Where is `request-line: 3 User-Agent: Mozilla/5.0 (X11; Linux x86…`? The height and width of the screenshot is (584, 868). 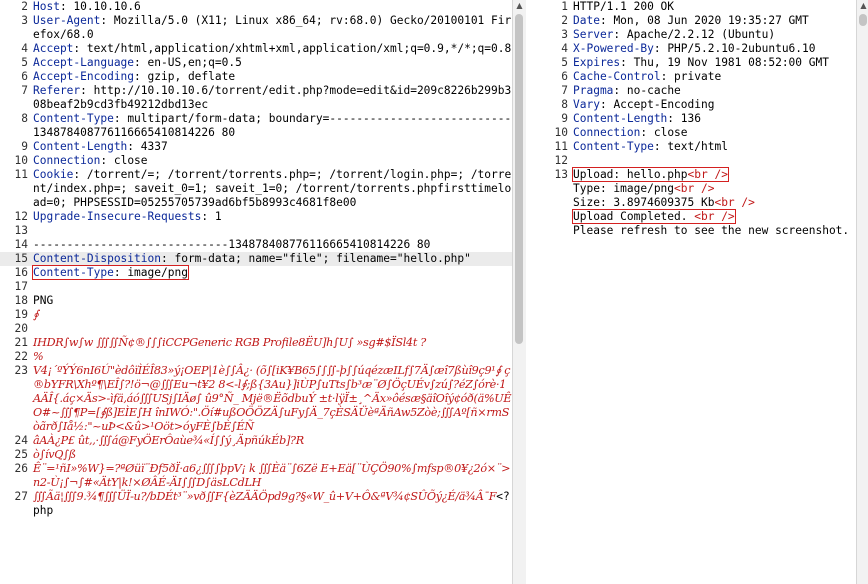
request-line: 3 User-Agent: Mozilla/5.0 (X11; Linux x86… is located at coordinates (256, 28).